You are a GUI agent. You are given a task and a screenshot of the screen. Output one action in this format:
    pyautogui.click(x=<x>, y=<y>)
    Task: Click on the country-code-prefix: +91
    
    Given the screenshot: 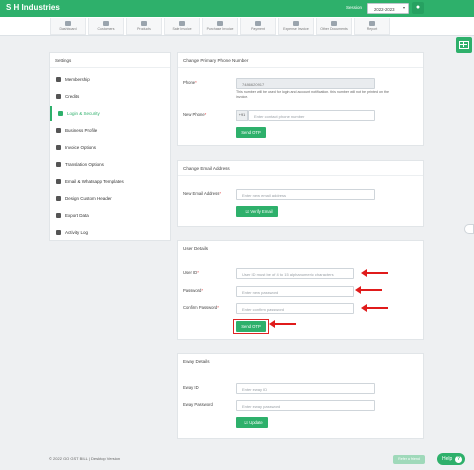 What is the action you would take?
    pyautogui.click(x=242, y=115)
    